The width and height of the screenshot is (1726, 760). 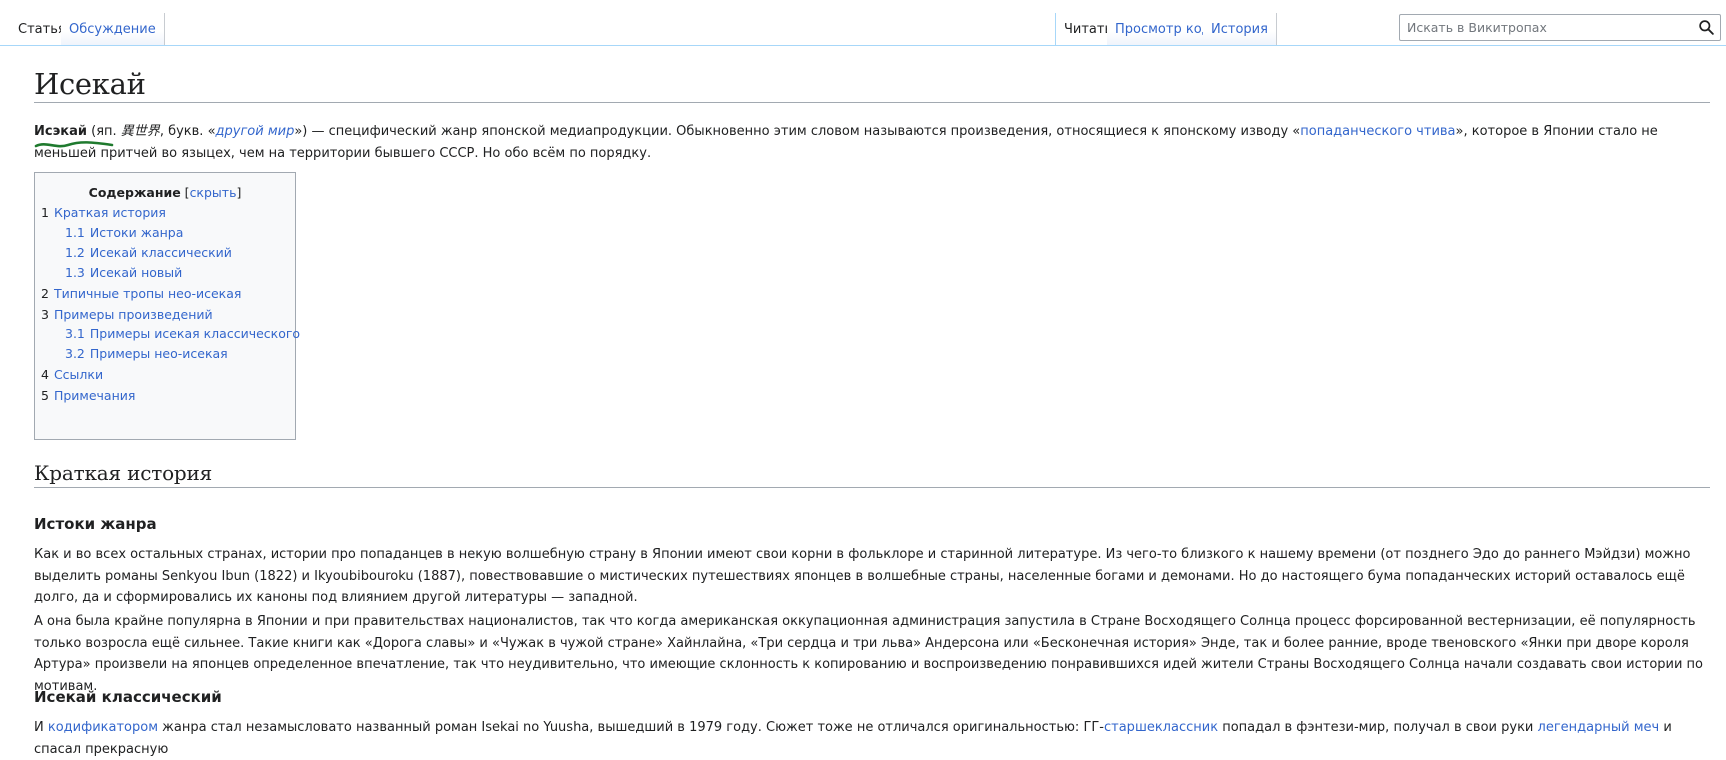 What do you see at coordinates (1161, 727) in the screenshot?
I see `highschooler-link: старшеклассник` at bounding box center [1161, 727].